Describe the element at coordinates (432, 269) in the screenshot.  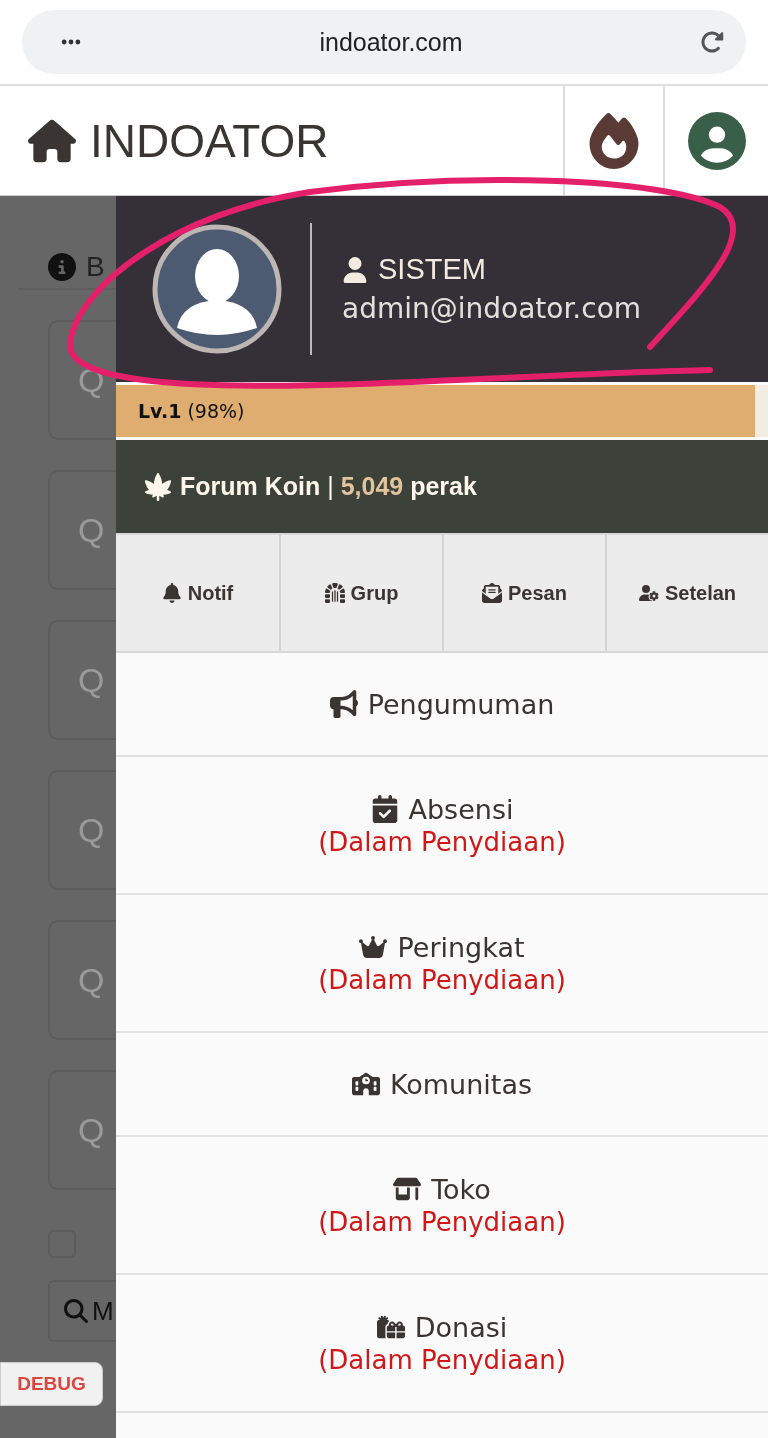
I see `user-name: SISTEM` at that location.